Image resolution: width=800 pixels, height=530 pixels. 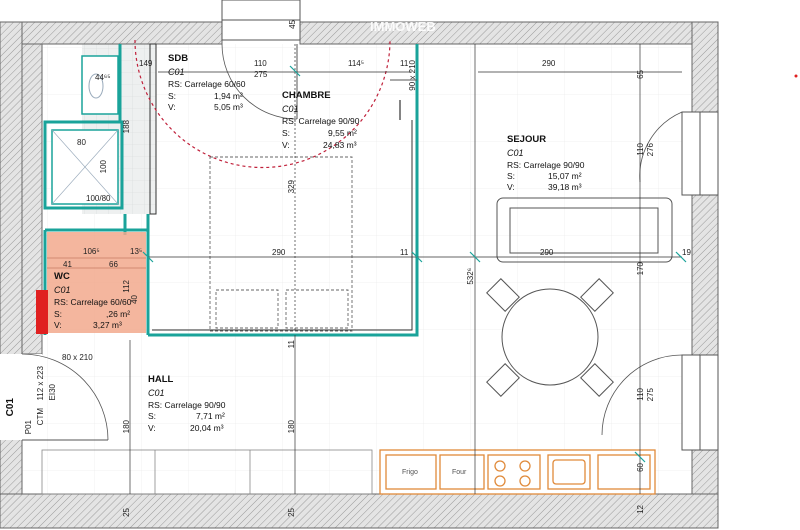 What do you see at coordinates (340, 145) in the screenshot?
I see `chambre-v-value: 24,83 m³` at bounding box center [340, 145].